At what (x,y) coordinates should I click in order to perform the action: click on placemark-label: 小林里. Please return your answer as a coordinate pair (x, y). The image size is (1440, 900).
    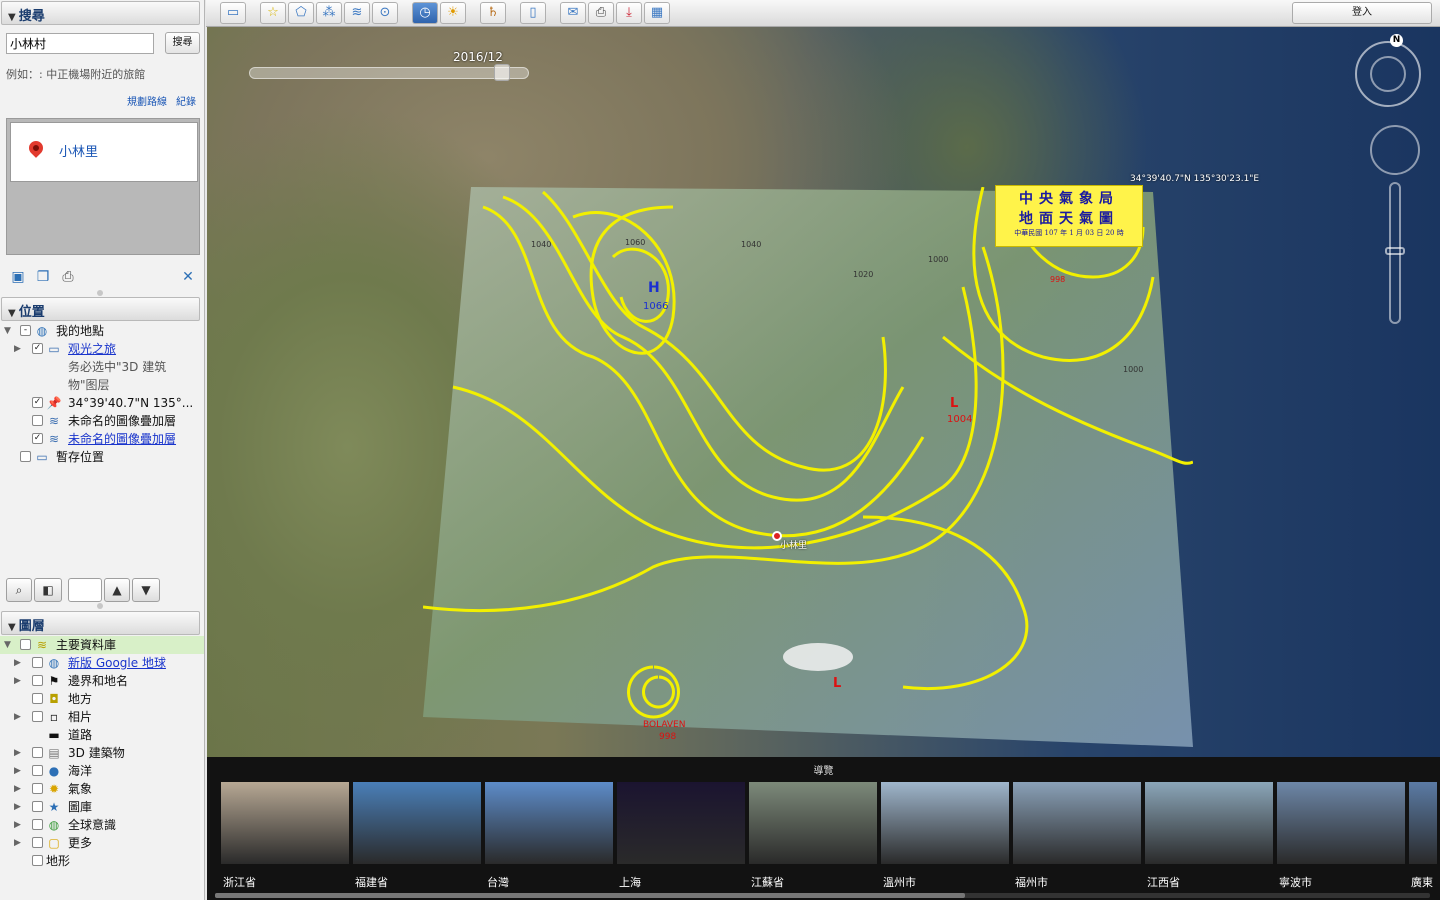
    Looking at the image, I should click on (793, 544).